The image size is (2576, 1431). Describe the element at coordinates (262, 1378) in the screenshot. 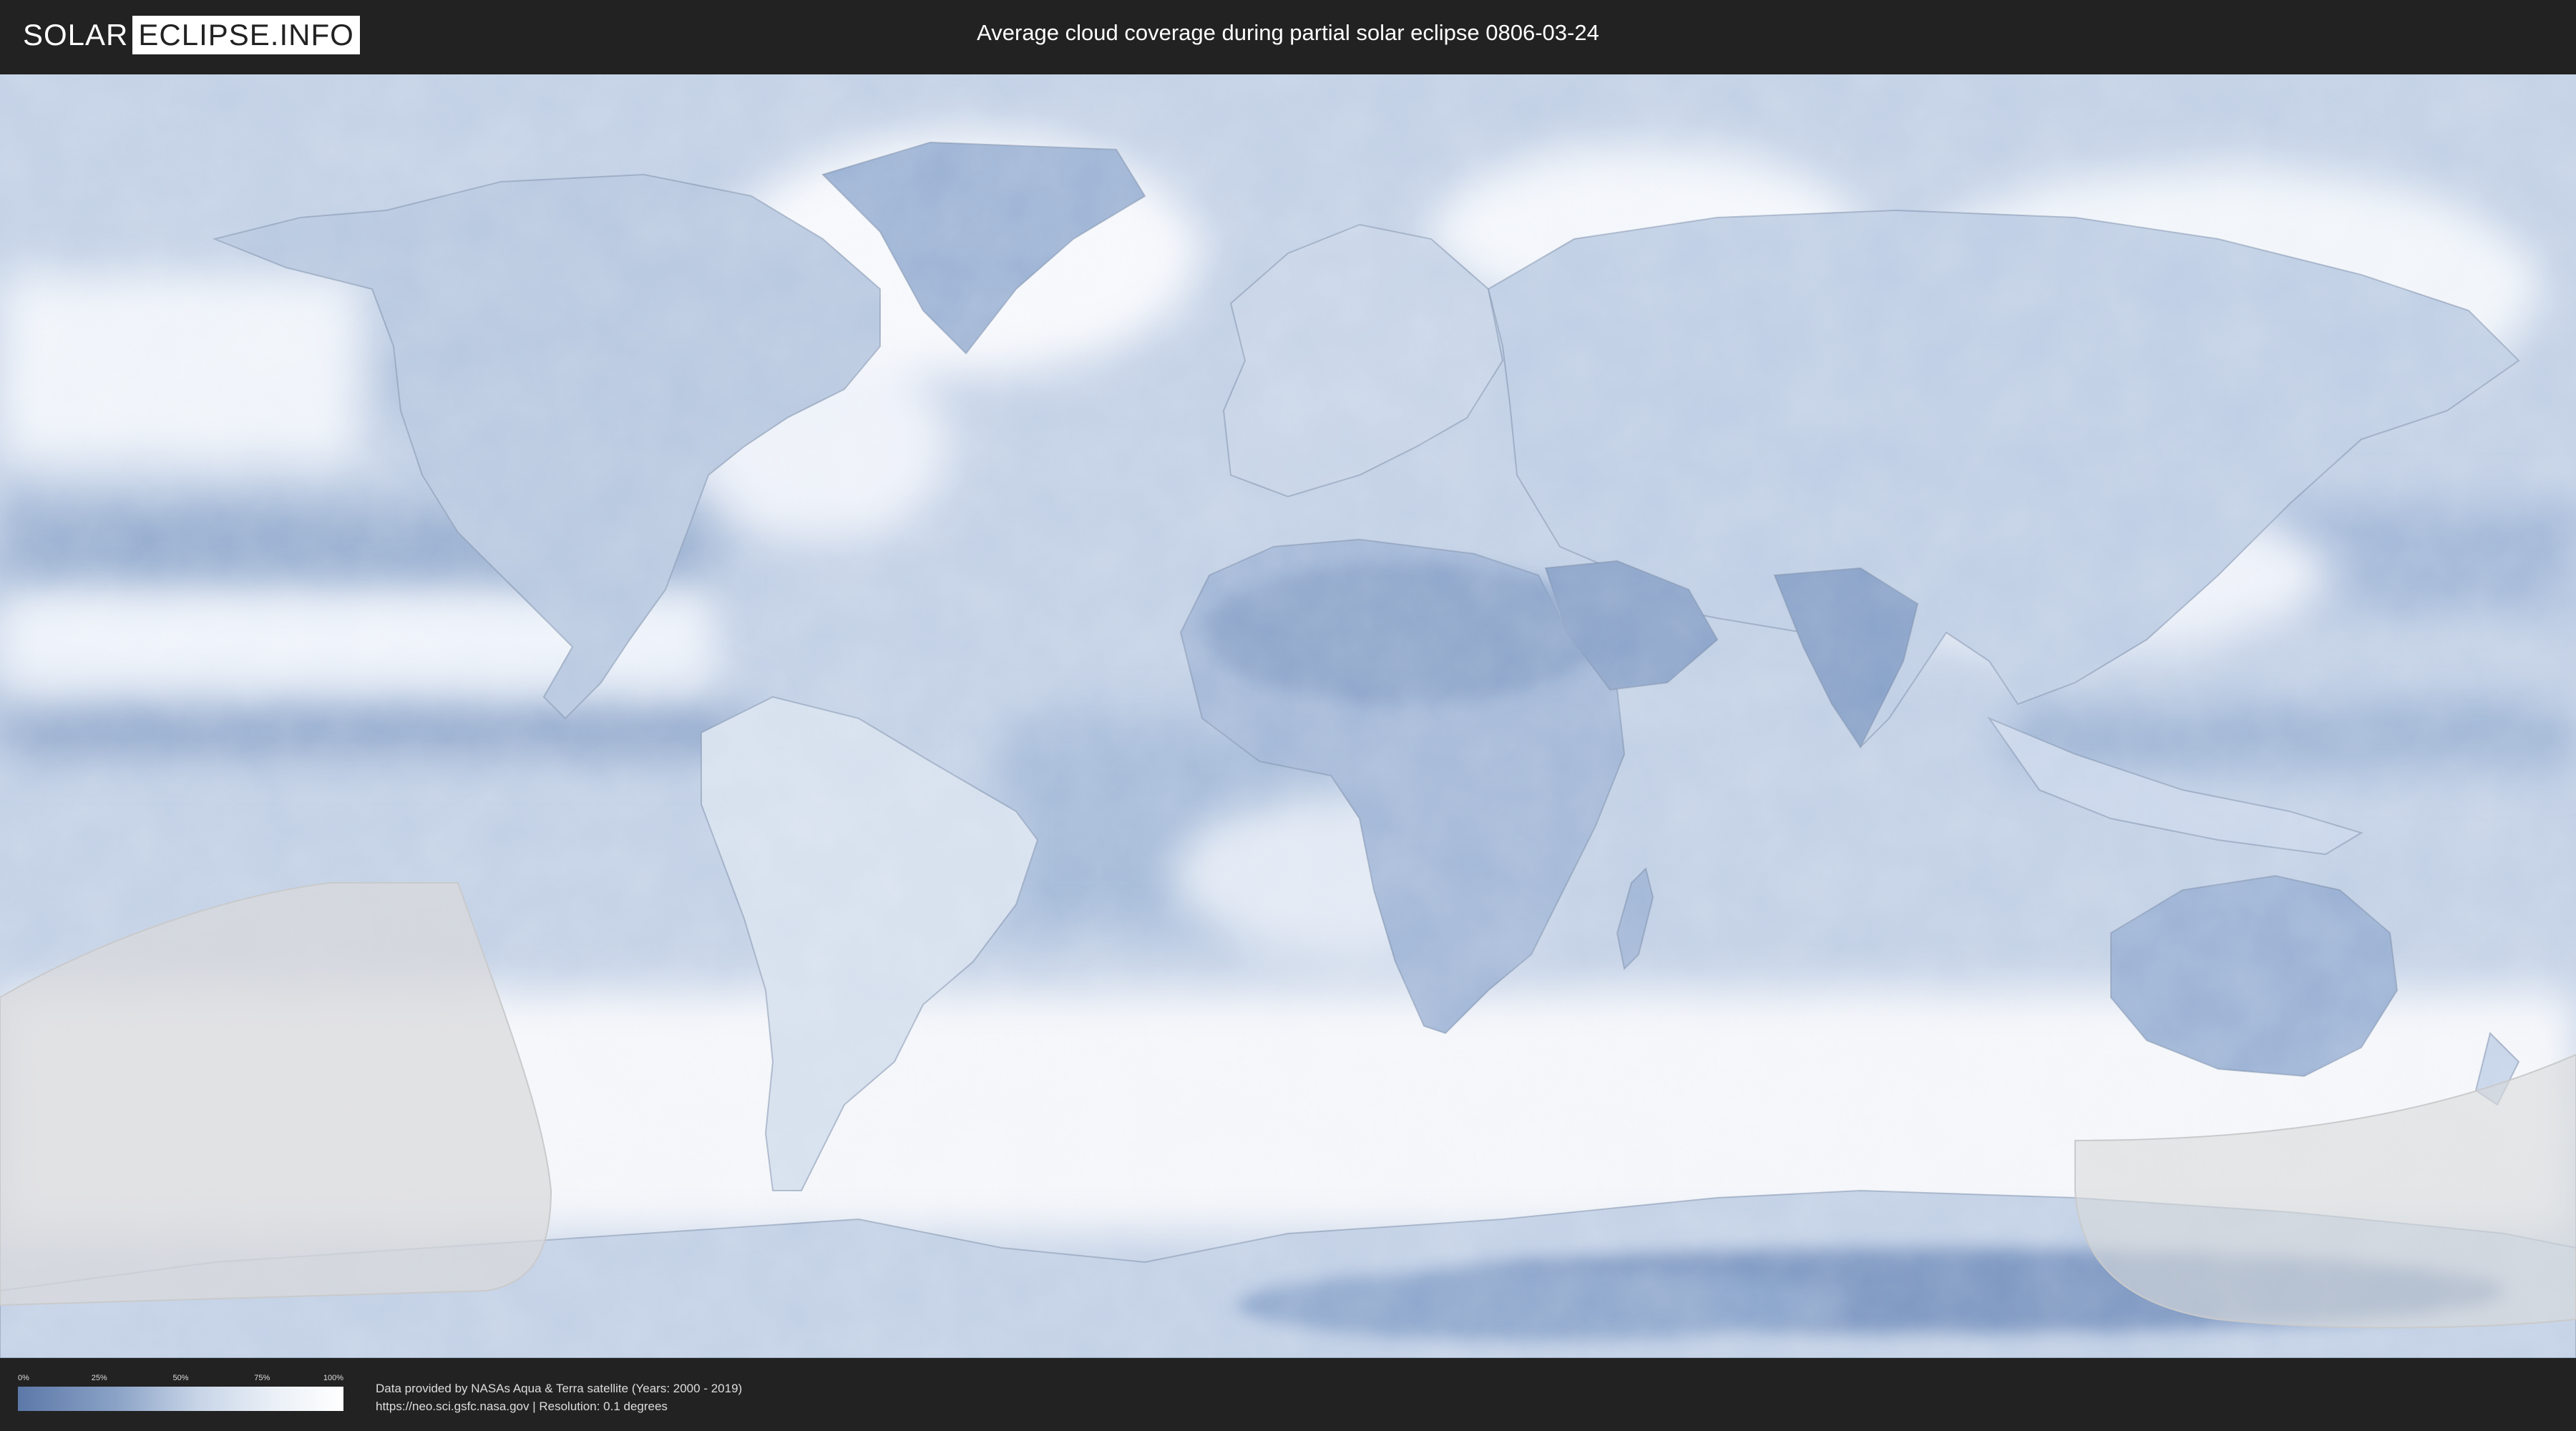

I see `legend-tick-75: 75%` at that location.